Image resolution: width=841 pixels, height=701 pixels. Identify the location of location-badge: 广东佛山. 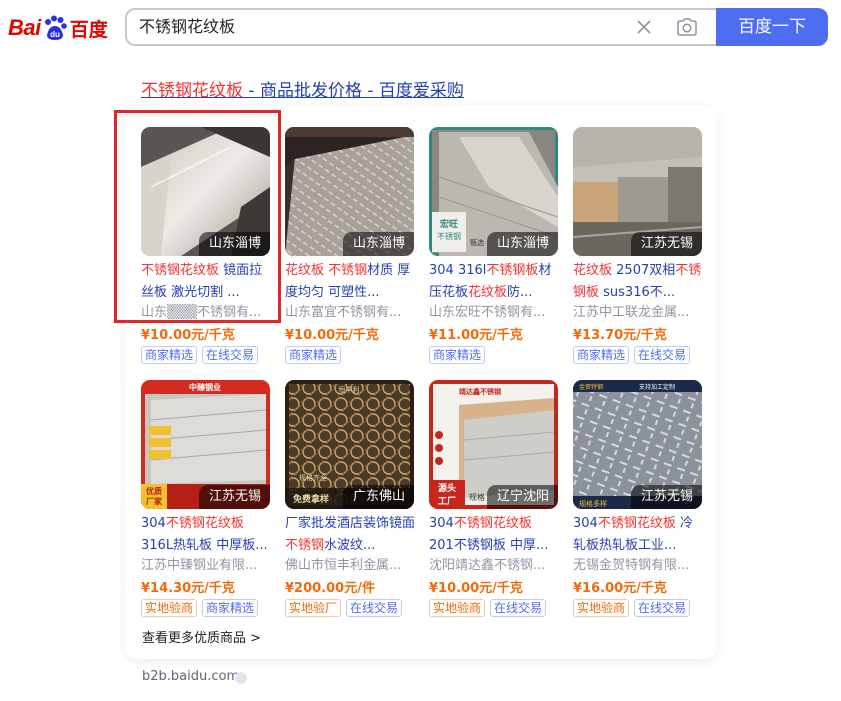
(378, 497).